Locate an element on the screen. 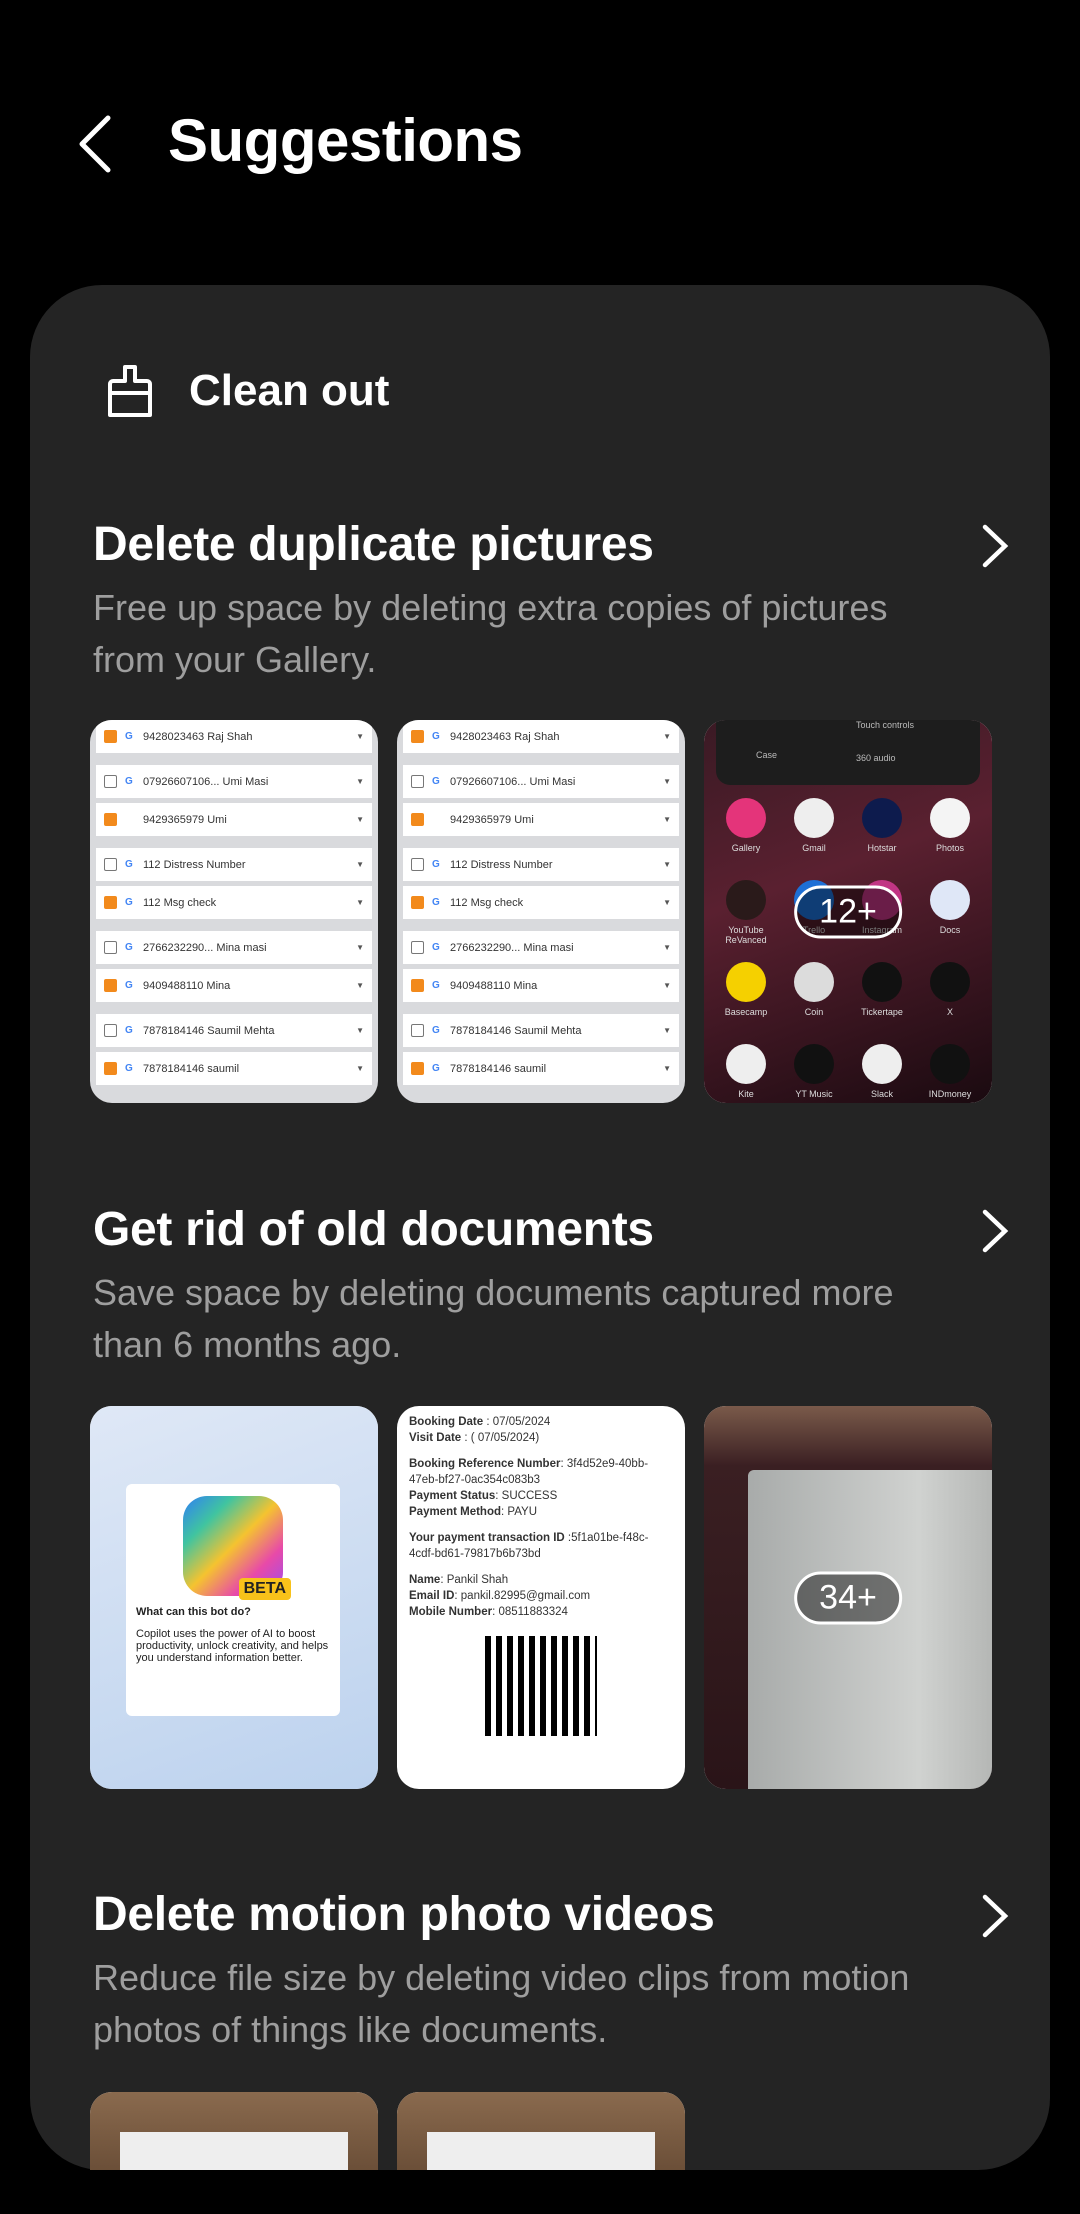 The image size is (1080, 2214). app-icon: Gallery is located at coordinates (746, 833).